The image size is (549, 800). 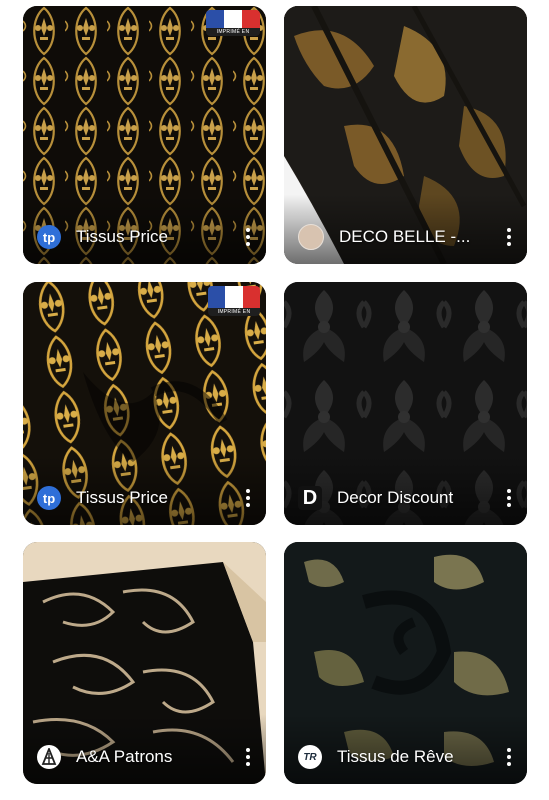 What do you see at coordinates (405, 663) in the screenshot?
I see `pin-card: TR Tissus de Rêve` at bounding box center [405, 663].